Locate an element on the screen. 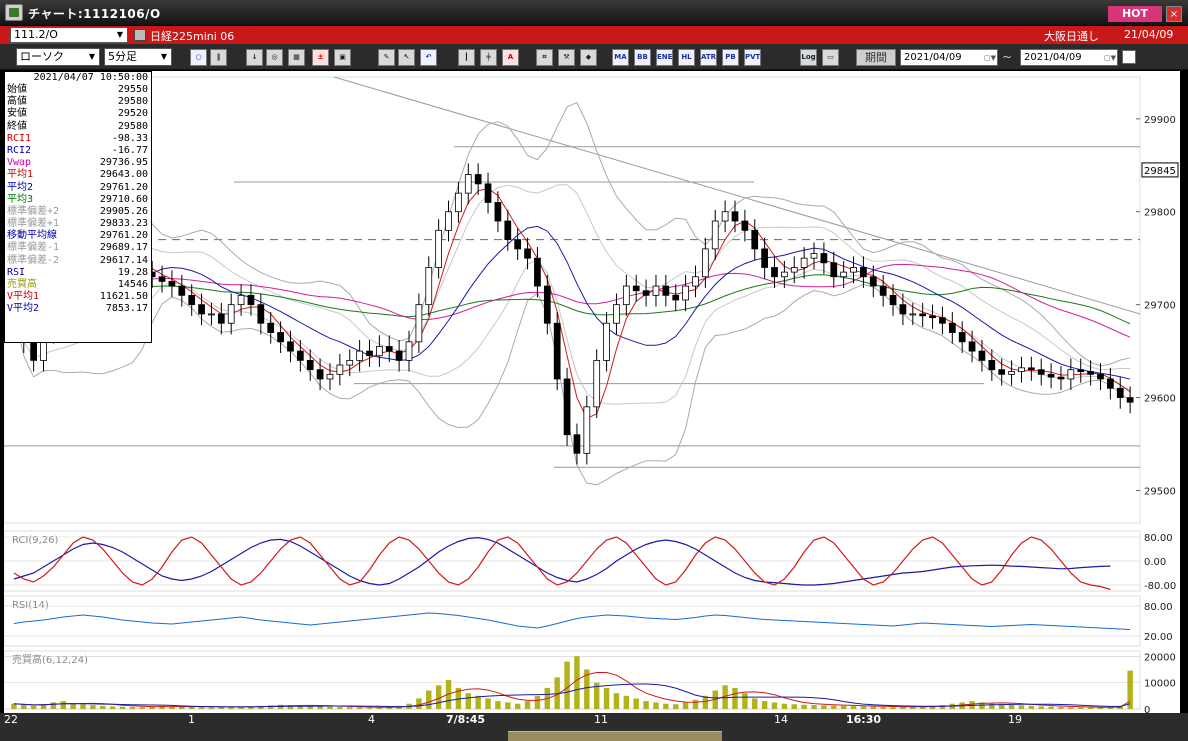 This screenshot has height=741, width=1188. session-label: 大阪日通し is located at coordinates (1071, 36).